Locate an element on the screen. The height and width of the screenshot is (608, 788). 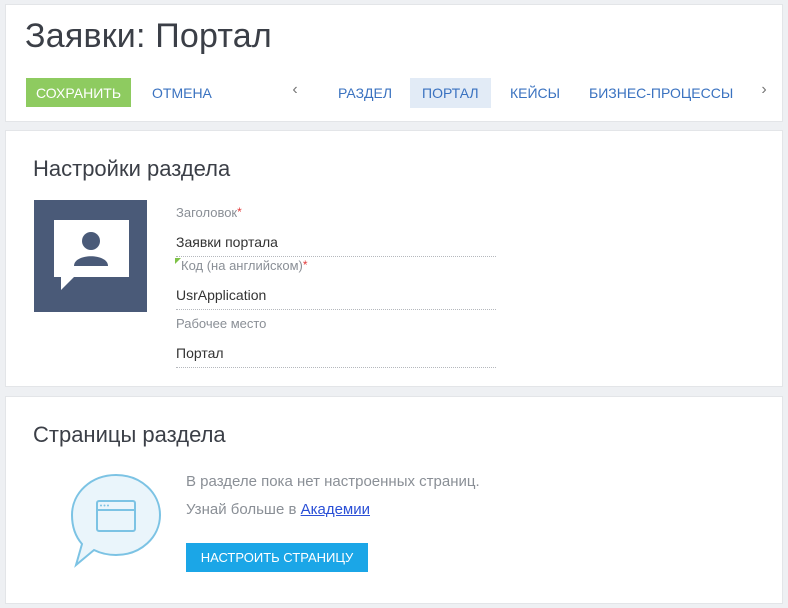
workplace-input: Портал is located at coordinates (336, 356).